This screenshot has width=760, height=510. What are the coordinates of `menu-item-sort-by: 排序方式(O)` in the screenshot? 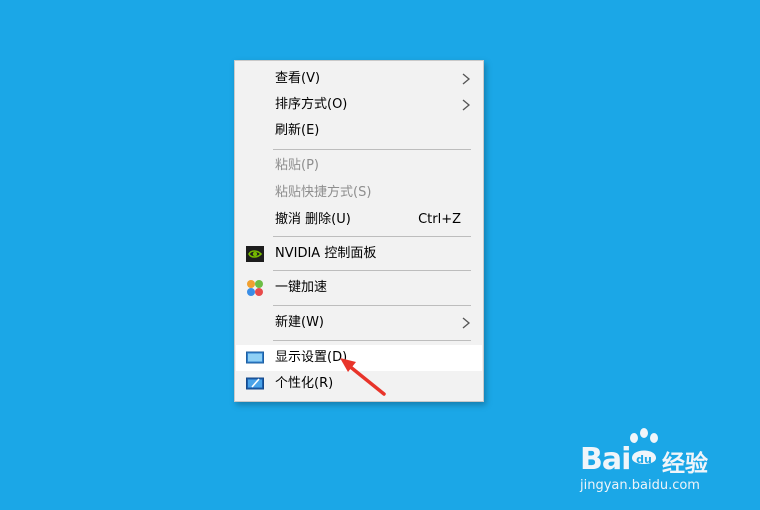 It's located at (359, 105).